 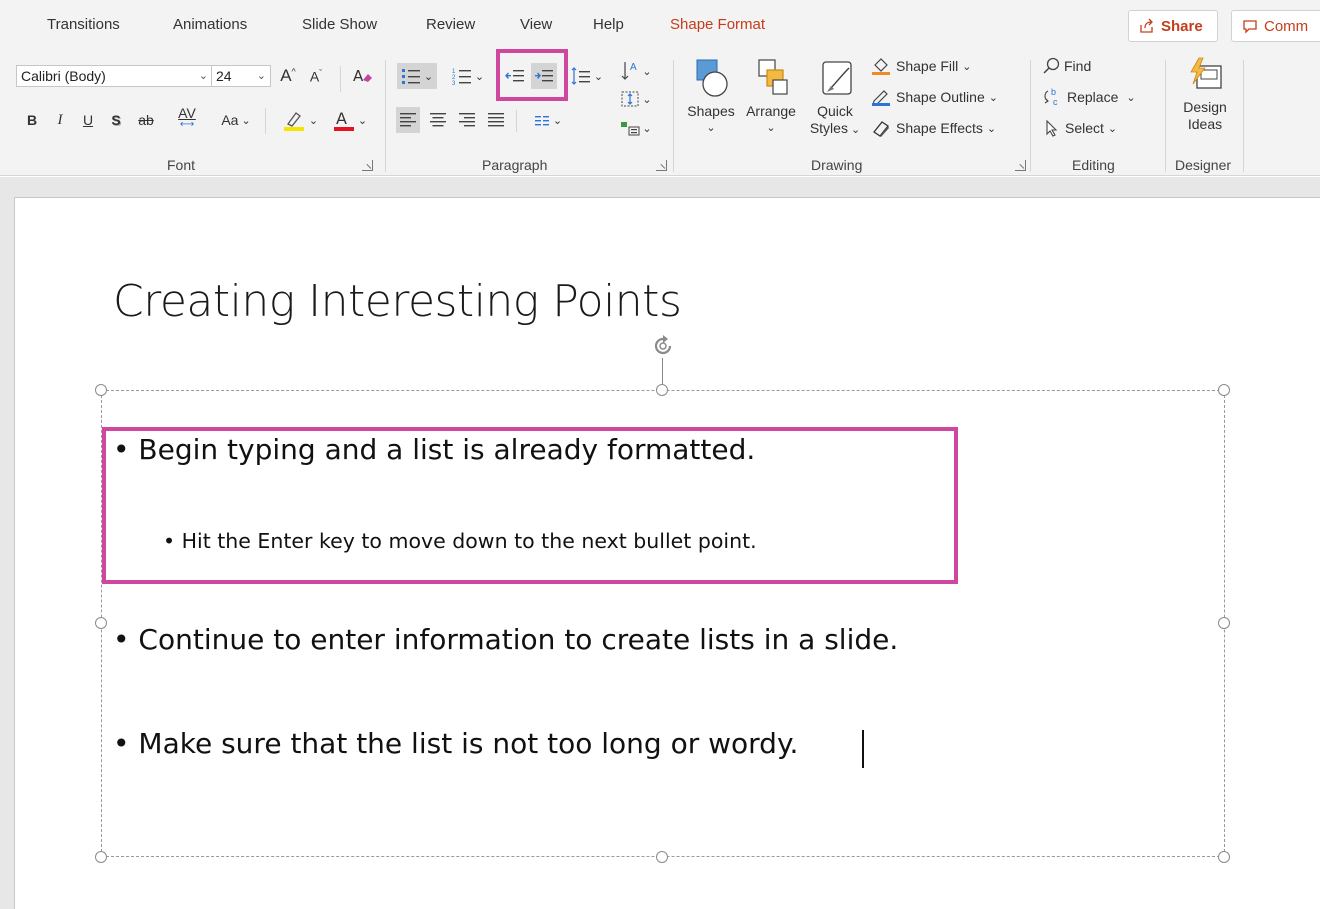 I want to click on drawing-dialog-launcher, so click(x=1020, y=165).